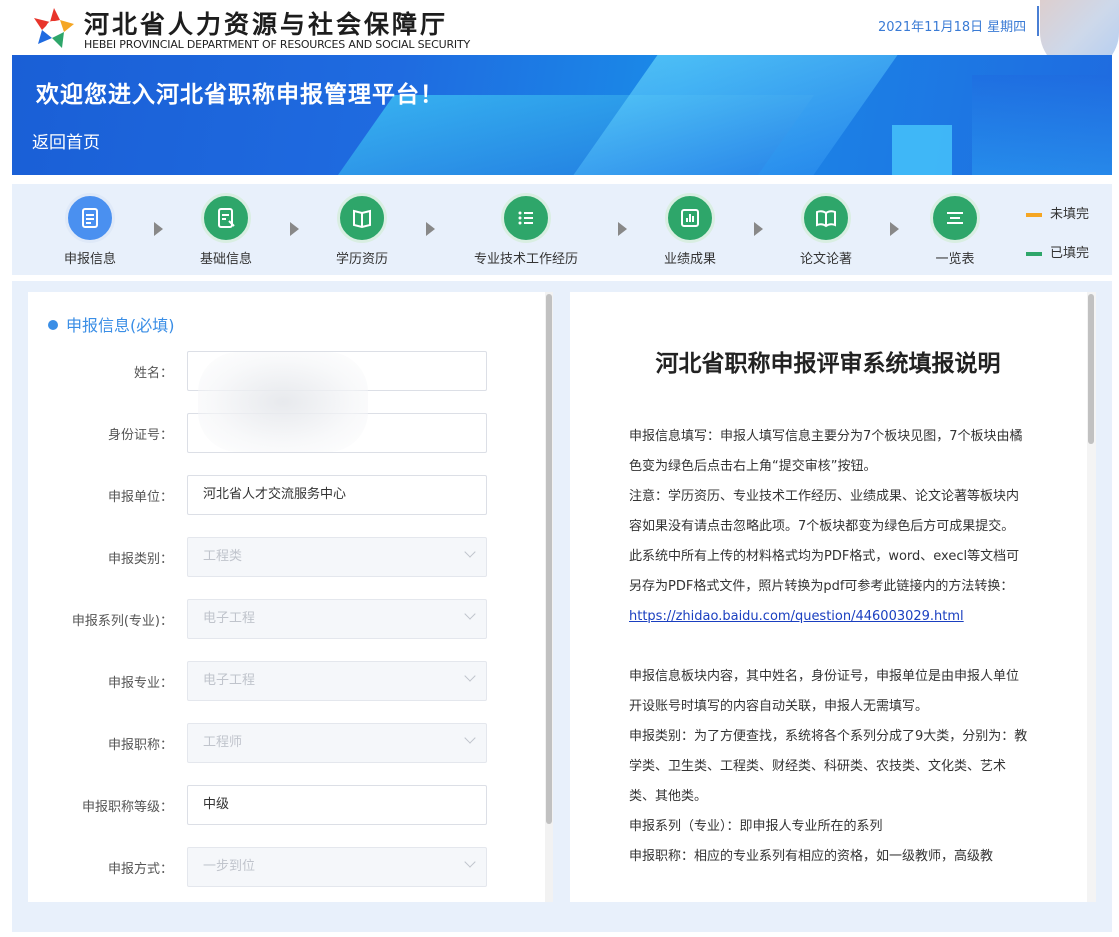  I want to click on select-value: 一步到位, so click(229, 866).